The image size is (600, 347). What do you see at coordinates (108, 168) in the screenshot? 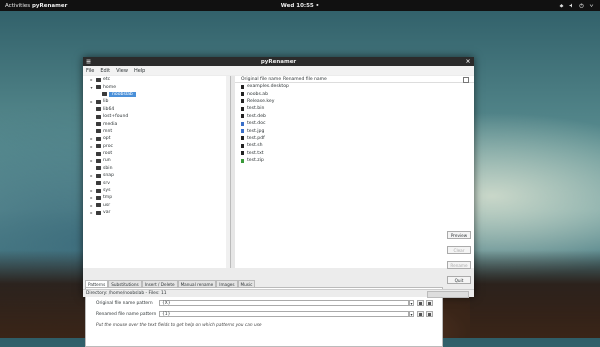
I see `tree-item-label: sbin` at bounding box center [108, 168].